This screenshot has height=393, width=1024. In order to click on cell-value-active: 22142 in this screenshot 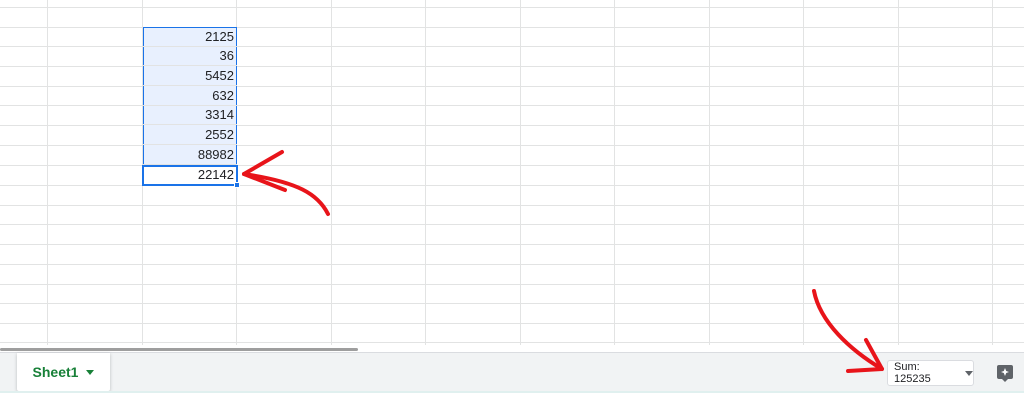, I will do `click(190, 175)`.